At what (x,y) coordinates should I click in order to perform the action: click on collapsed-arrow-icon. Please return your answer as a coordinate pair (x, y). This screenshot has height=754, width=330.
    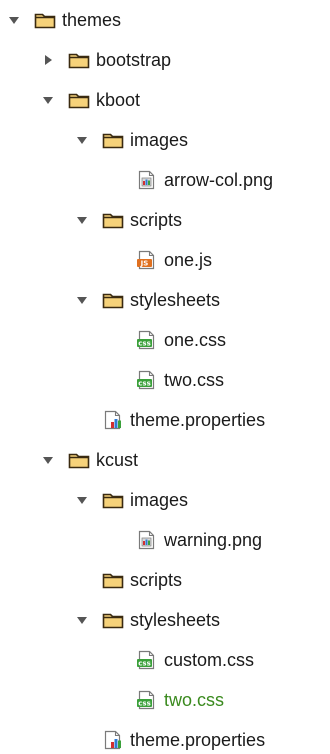
    Looking at the image, I should click on (48, 60).